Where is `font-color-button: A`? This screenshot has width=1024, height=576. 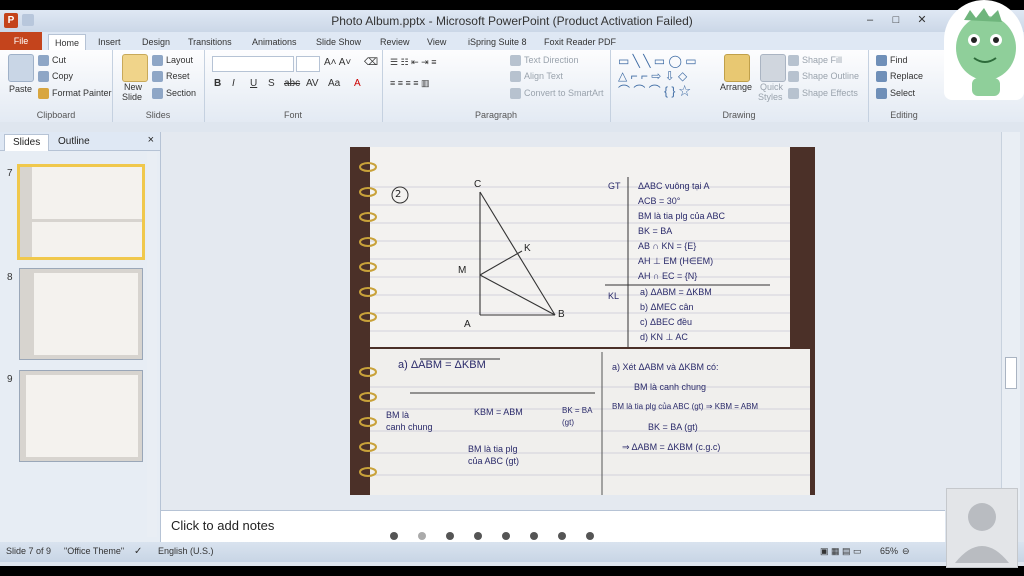 font-color-button: A is located at coordinates (357, 83).